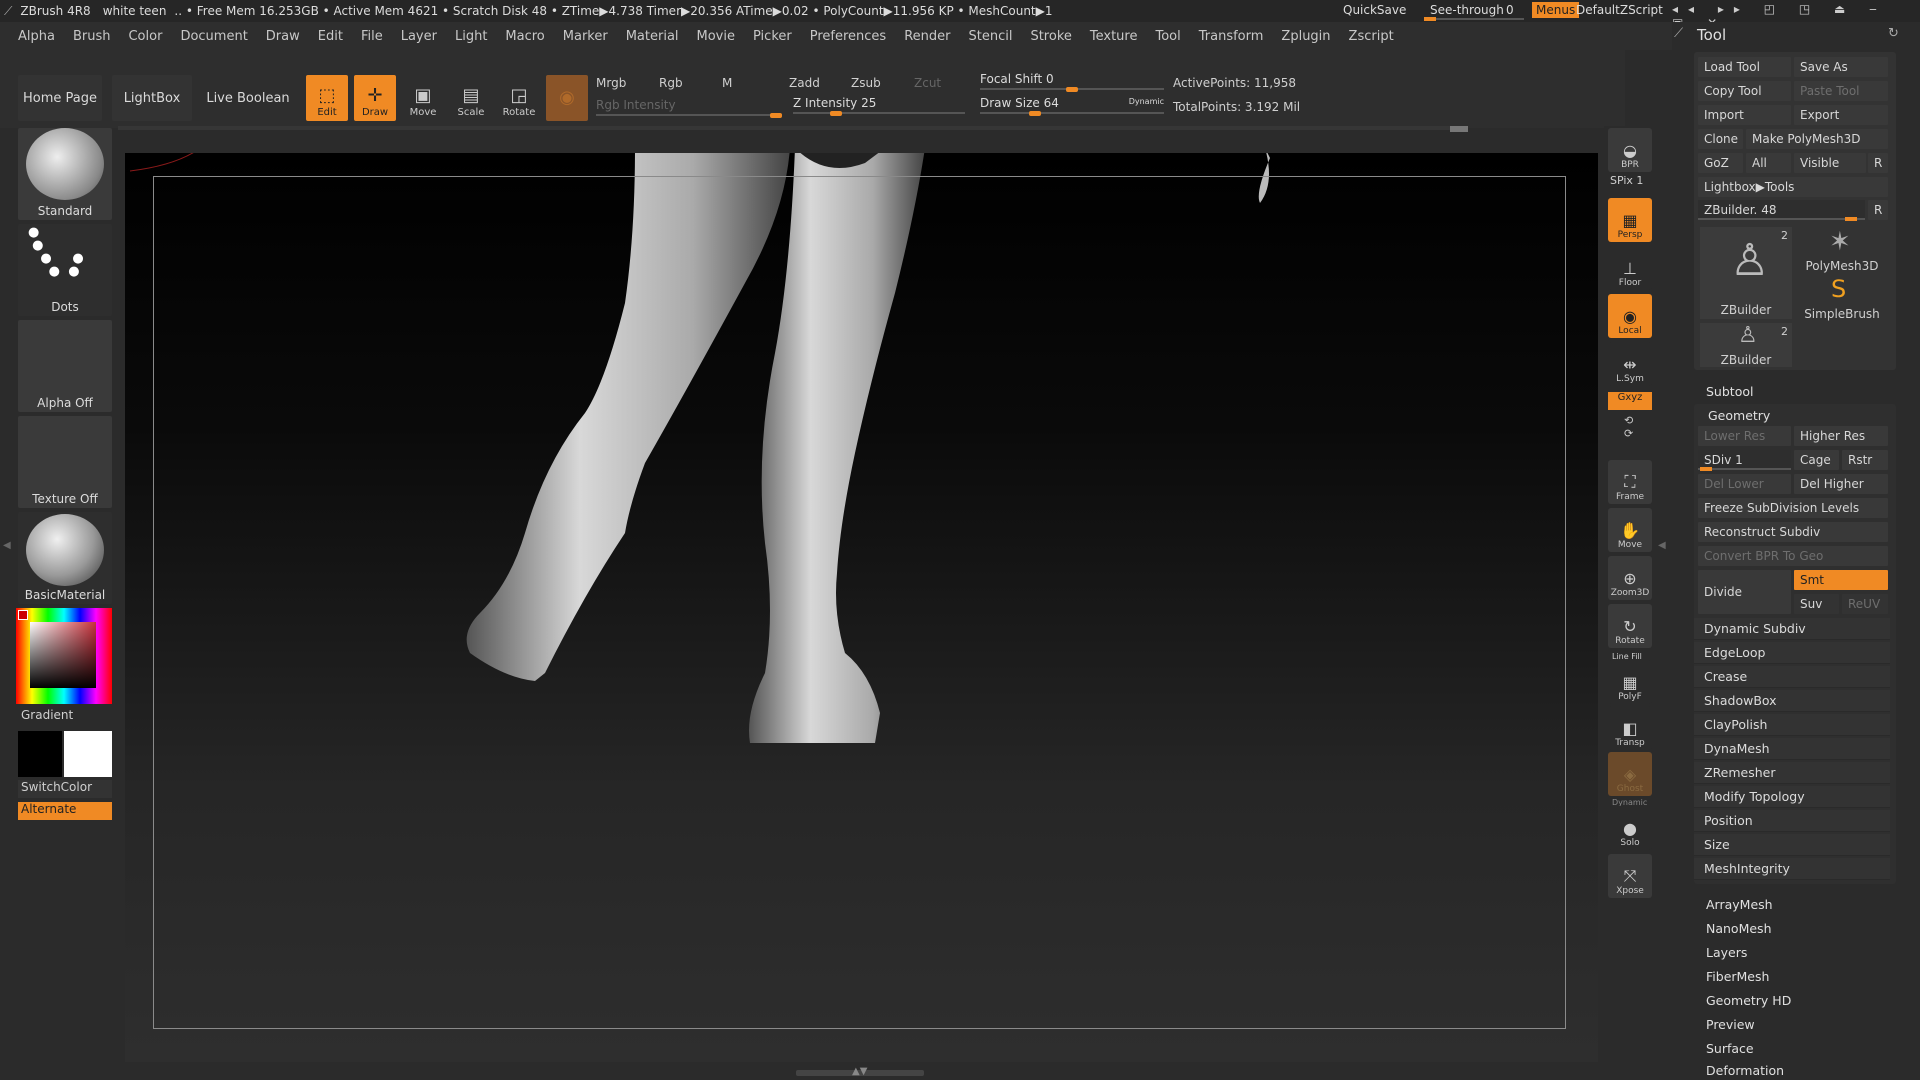 The image size is (1920, 1080). Describe the element at coordinates (1146, 101) in the screenshot. I see `draw-size-dynamic-toggle: Dynamic` at that location.